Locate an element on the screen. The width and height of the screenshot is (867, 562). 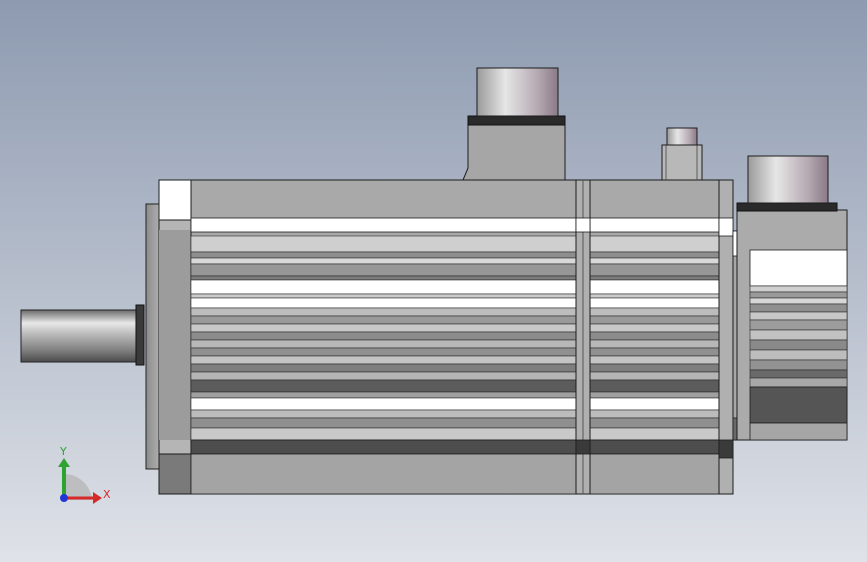
x-axis-label: X is located at coordinates (107, 494).